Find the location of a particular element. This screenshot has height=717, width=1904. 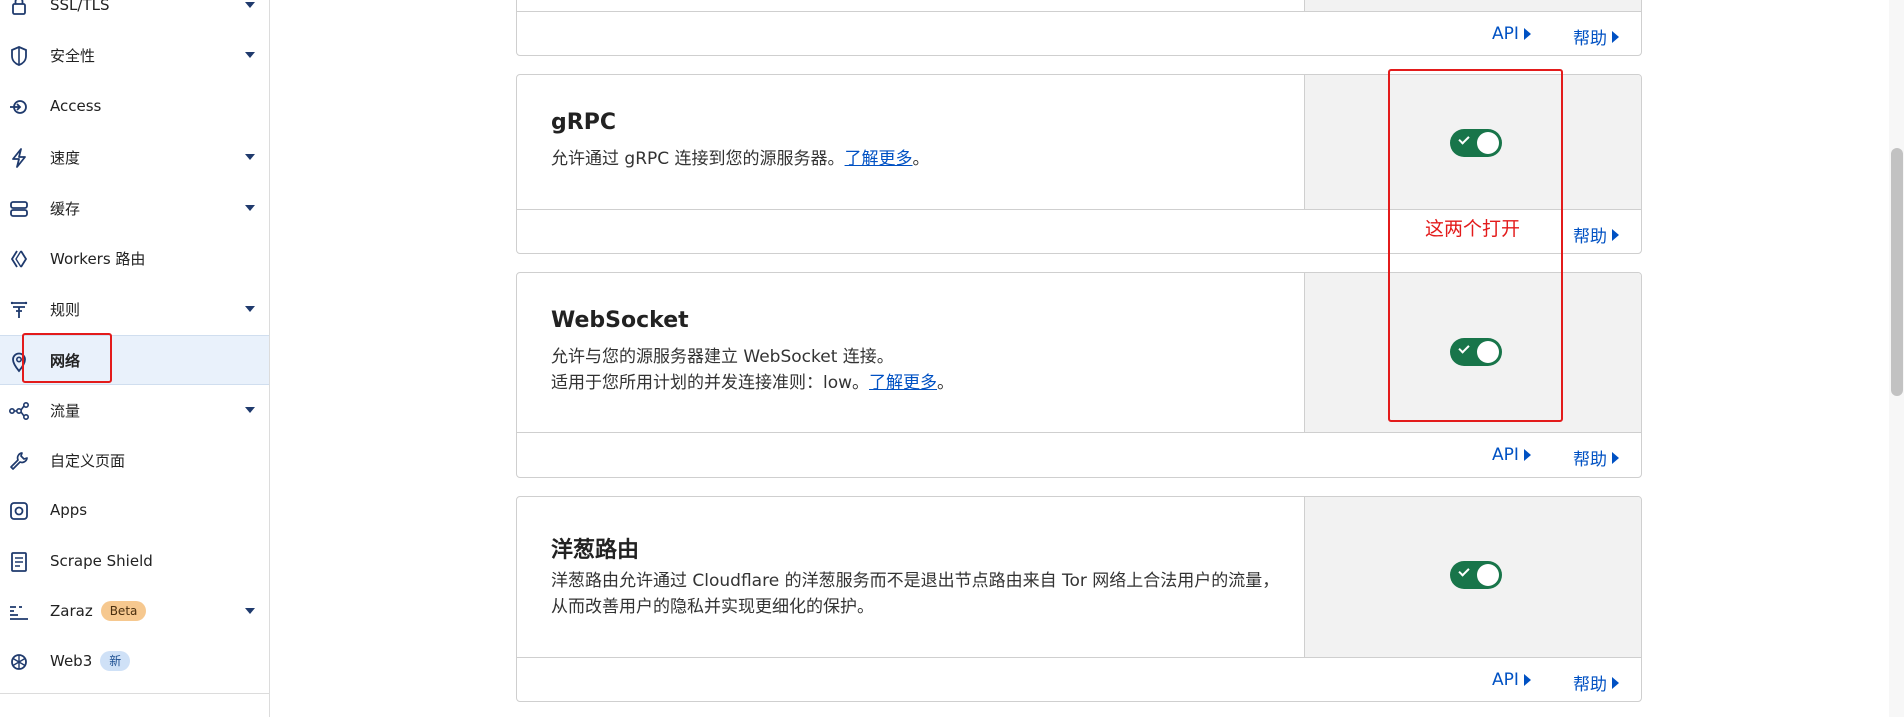

card-previous: API 帮助 is located at coordinates (1079, 28).